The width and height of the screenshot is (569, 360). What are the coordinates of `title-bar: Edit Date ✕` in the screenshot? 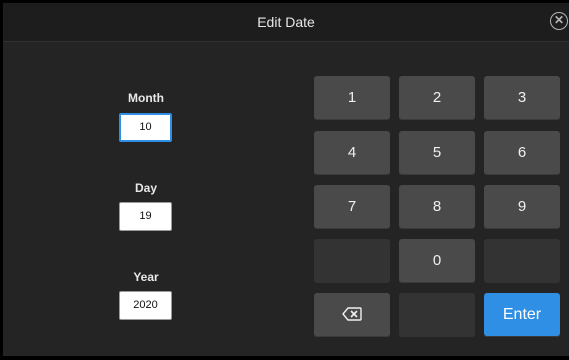 It's located at (286, 22).